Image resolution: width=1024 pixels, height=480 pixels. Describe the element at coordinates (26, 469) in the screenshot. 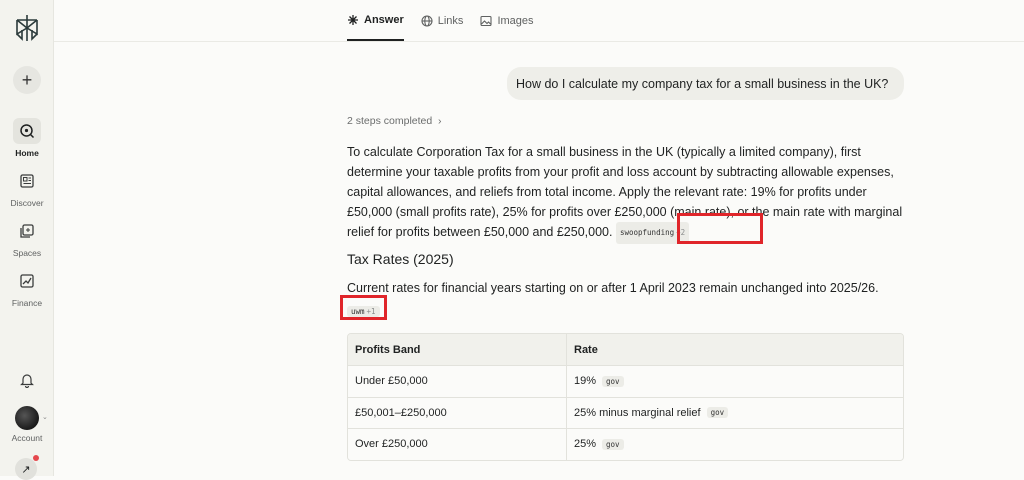

I see `arrow-up-right-icon: ↗` at that location.